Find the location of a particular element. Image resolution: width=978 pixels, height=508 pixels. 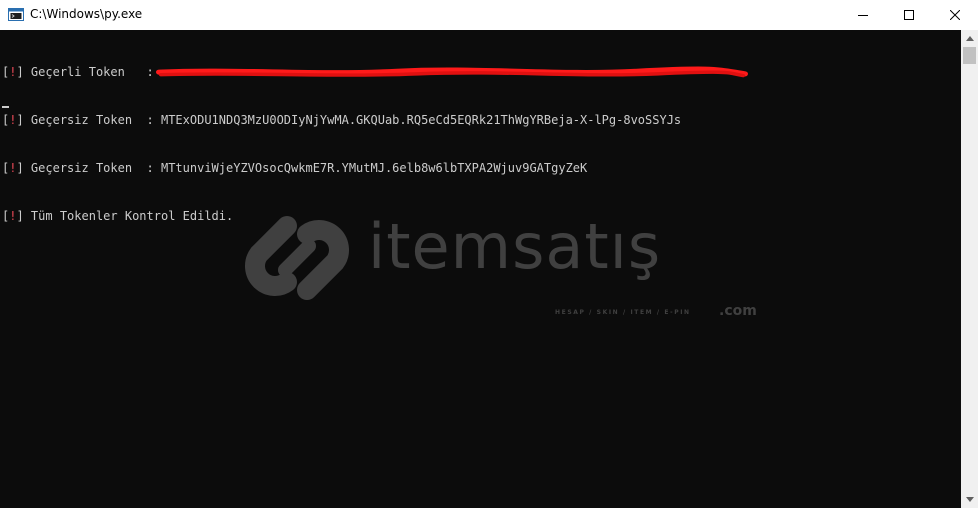

redaction-scribble is located at coordinates (451, 72).